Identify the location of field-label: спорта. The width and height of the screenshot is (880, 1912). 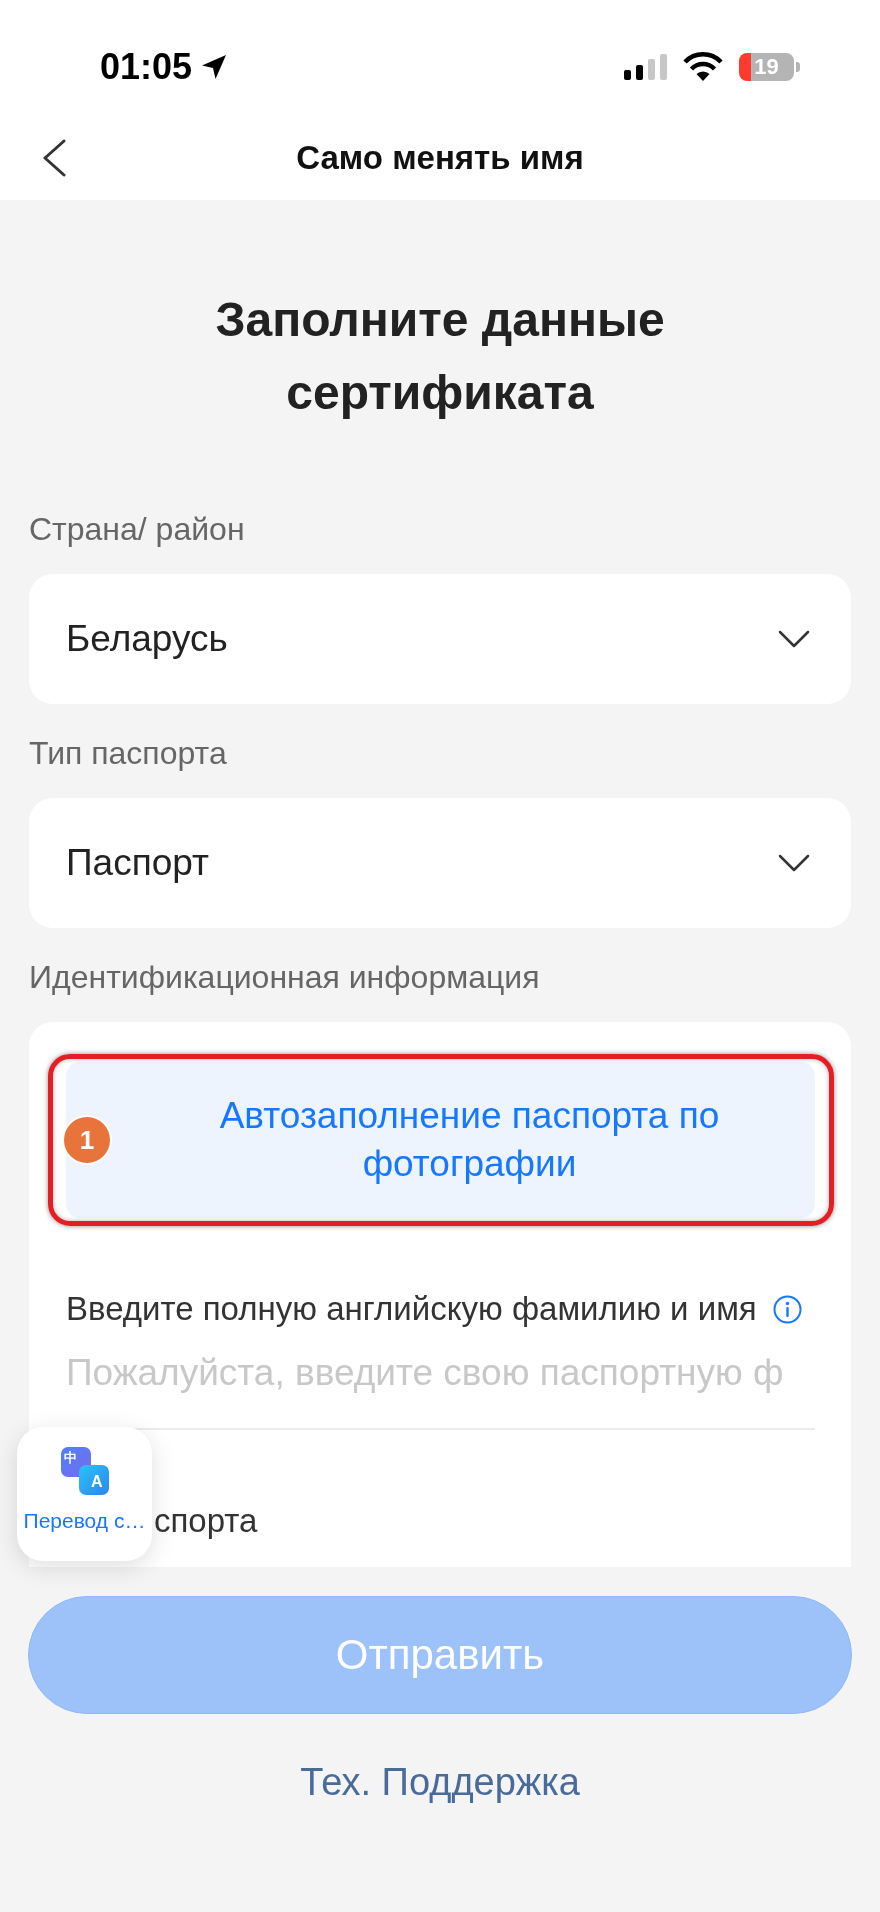
(206, 1521).